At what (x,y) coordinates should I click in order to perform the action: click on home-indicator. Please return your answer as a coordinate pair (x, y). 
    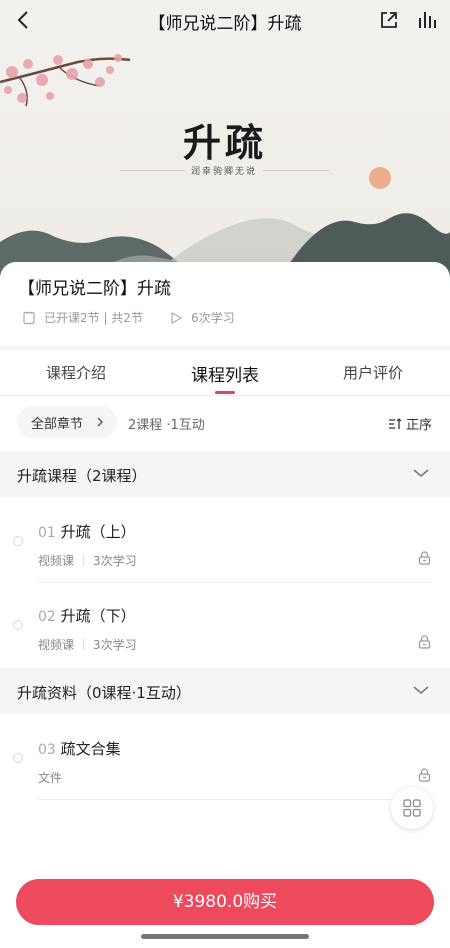
    Looking at the image, I should click on (225, 936).